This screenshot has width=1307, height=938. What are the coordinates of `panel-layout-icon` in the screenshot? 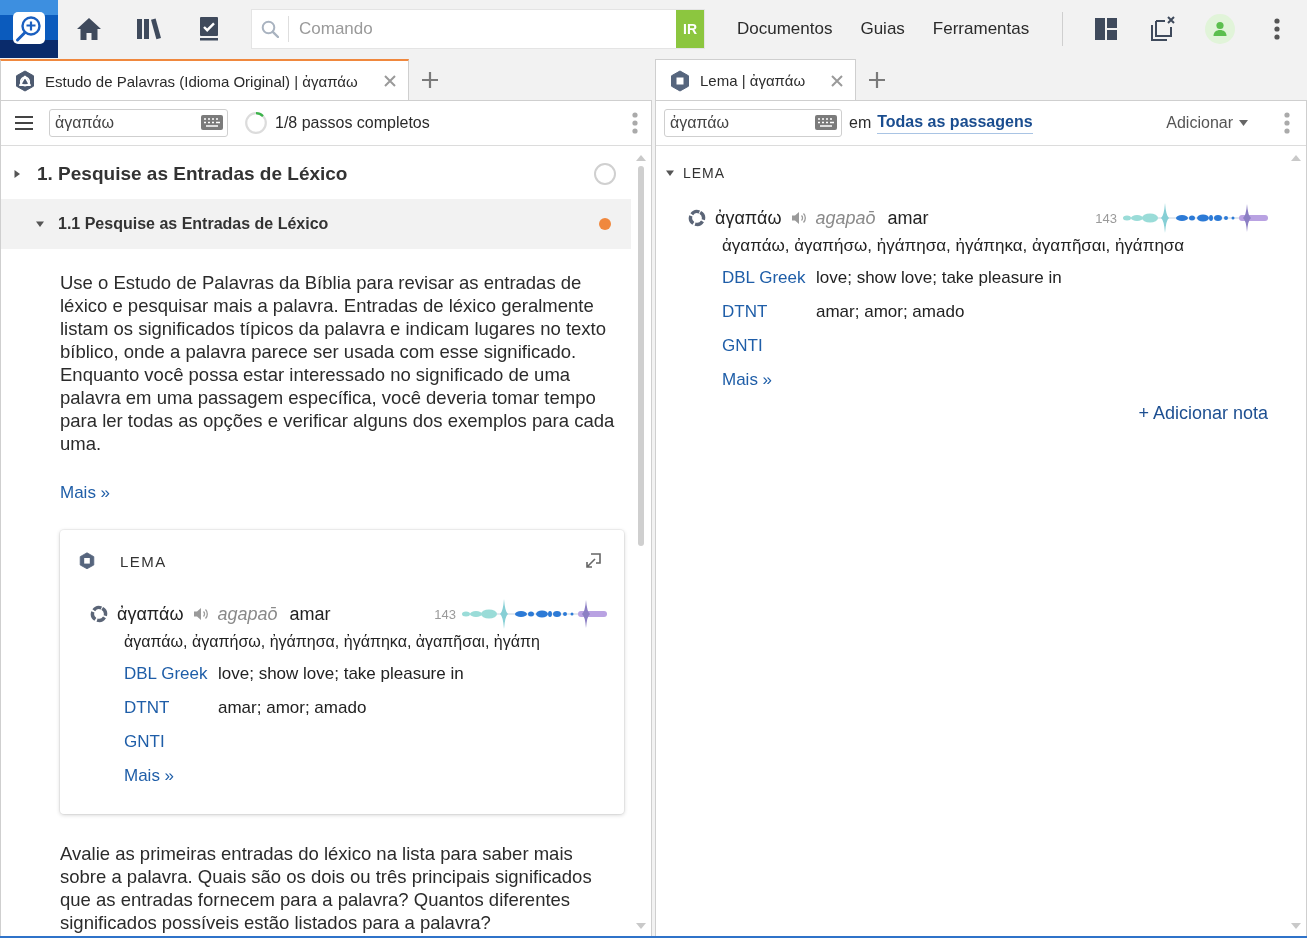 It's located at (1106, 29).